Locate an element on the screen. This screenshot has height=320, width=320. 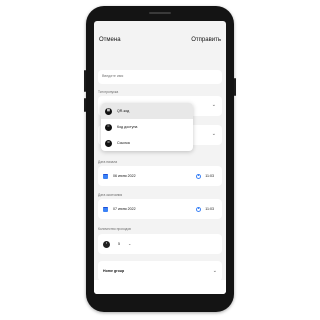
bottom-bar is located at coordinates (160, 287).